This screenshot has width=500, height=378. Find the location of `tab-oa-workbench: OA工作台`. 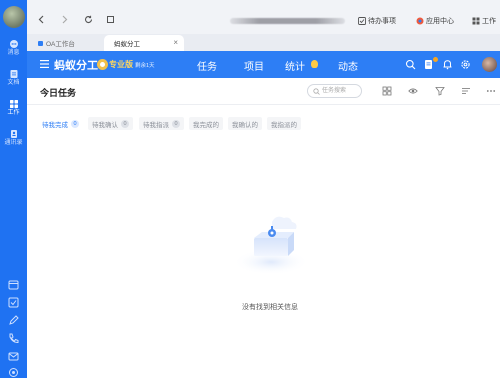

tab-oa-workbench: OA工作台 is located at coordinates (67, 43).